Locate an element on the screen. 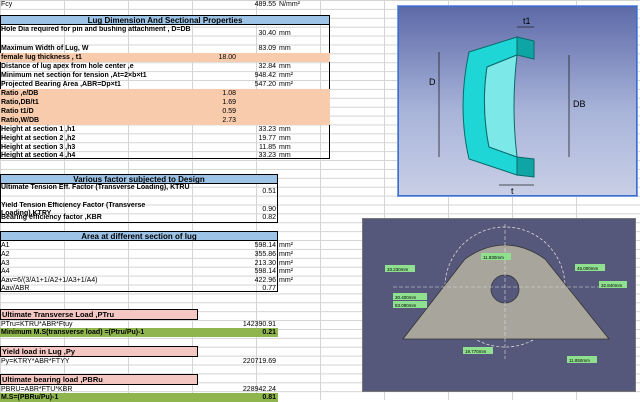  s1-value-9: 2.73 is located at coordinates (229, 120).